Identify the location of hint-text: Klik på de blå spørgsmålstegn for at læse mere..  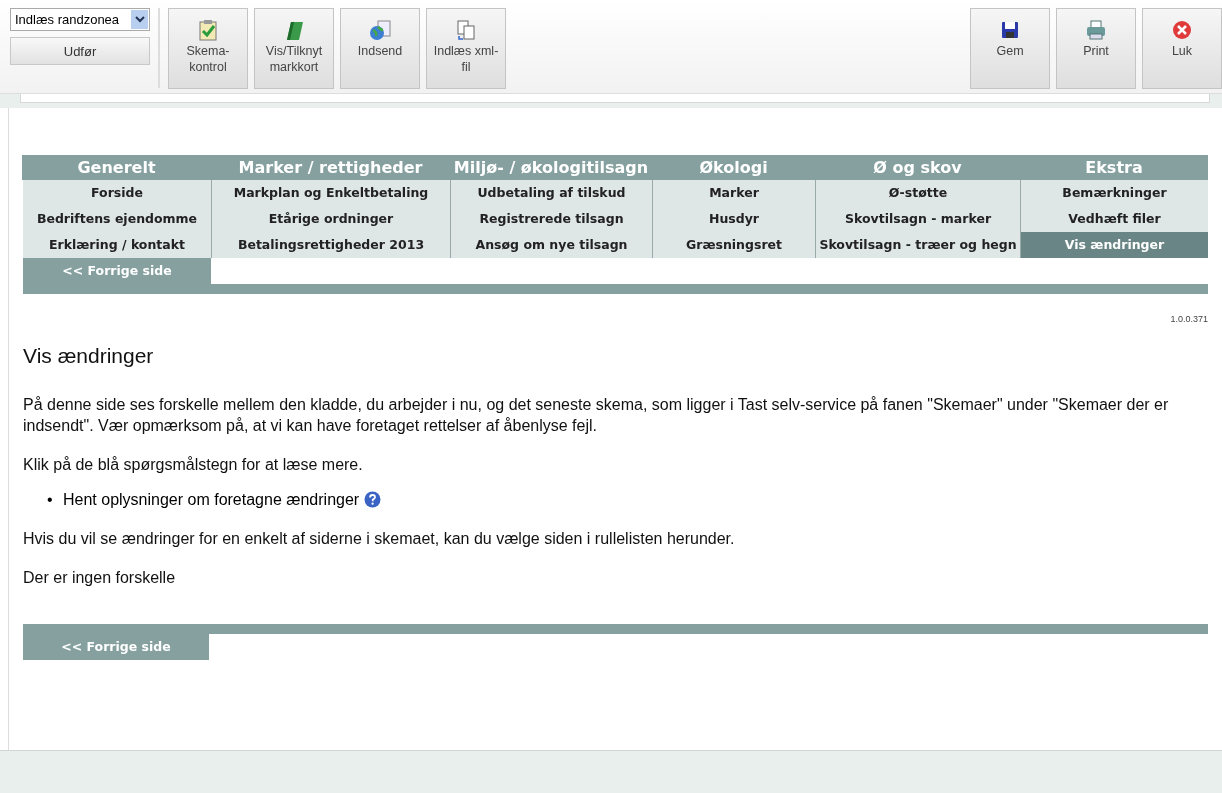
(193, 465).